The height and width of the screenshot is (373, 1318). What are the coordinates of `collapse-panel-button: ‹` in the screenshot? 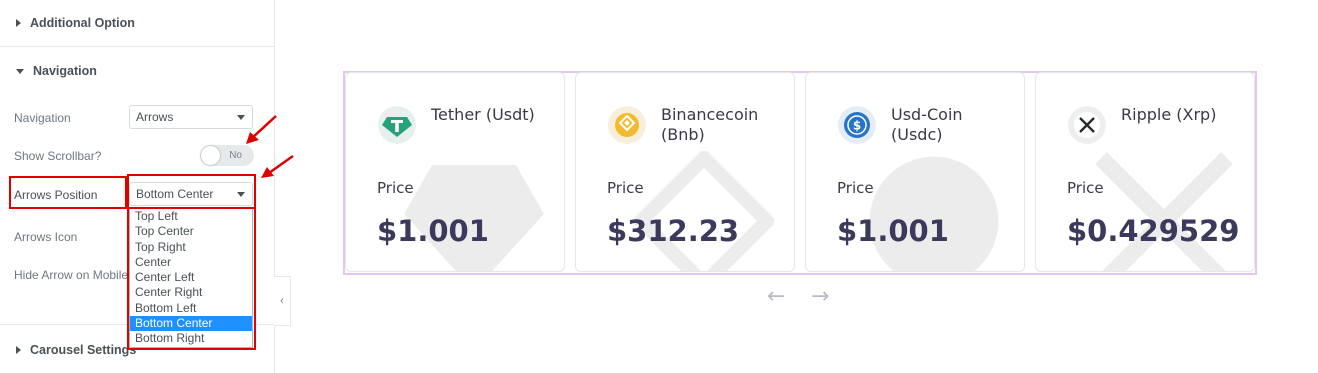 It's located at (282, 301).